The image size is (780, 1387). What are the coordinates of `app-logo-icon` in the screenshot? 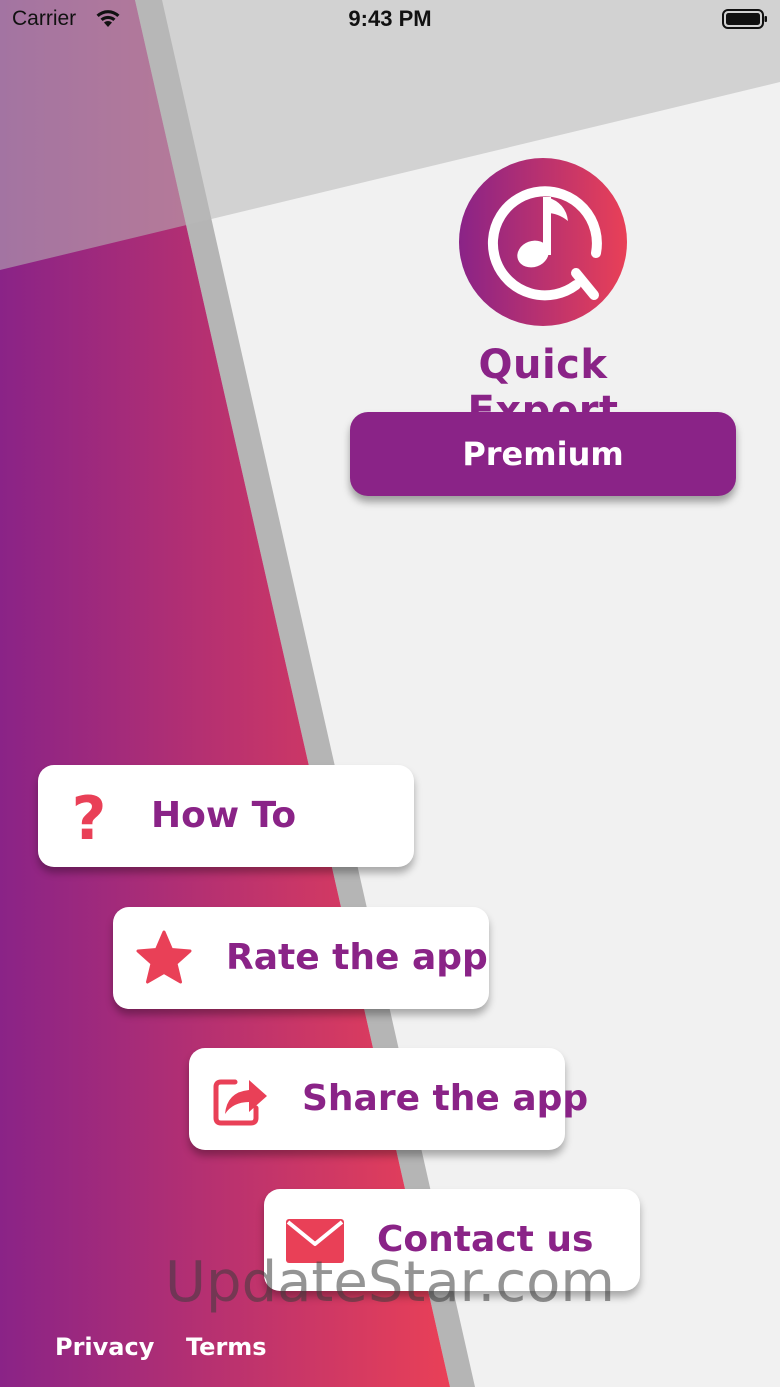 It's located at (543, 242).